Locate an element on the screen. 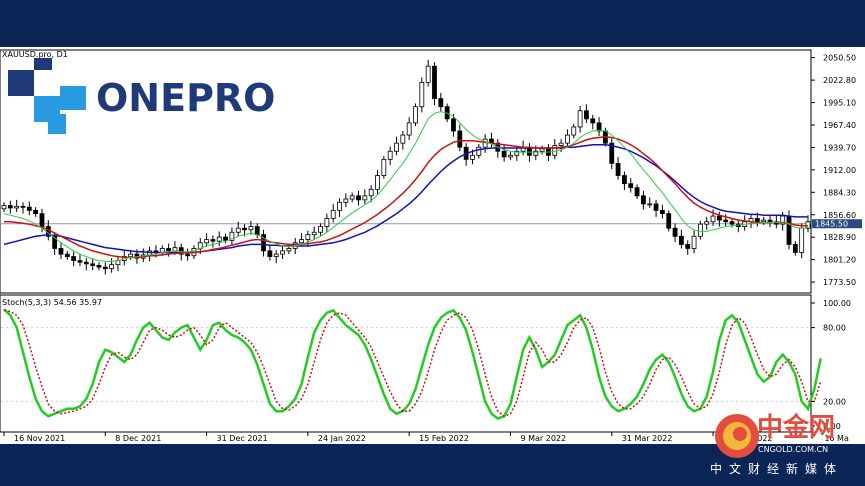 This screenshot has width=865, height=486. price-tick-label: 1773.50 is located at coordinates (839, 282).